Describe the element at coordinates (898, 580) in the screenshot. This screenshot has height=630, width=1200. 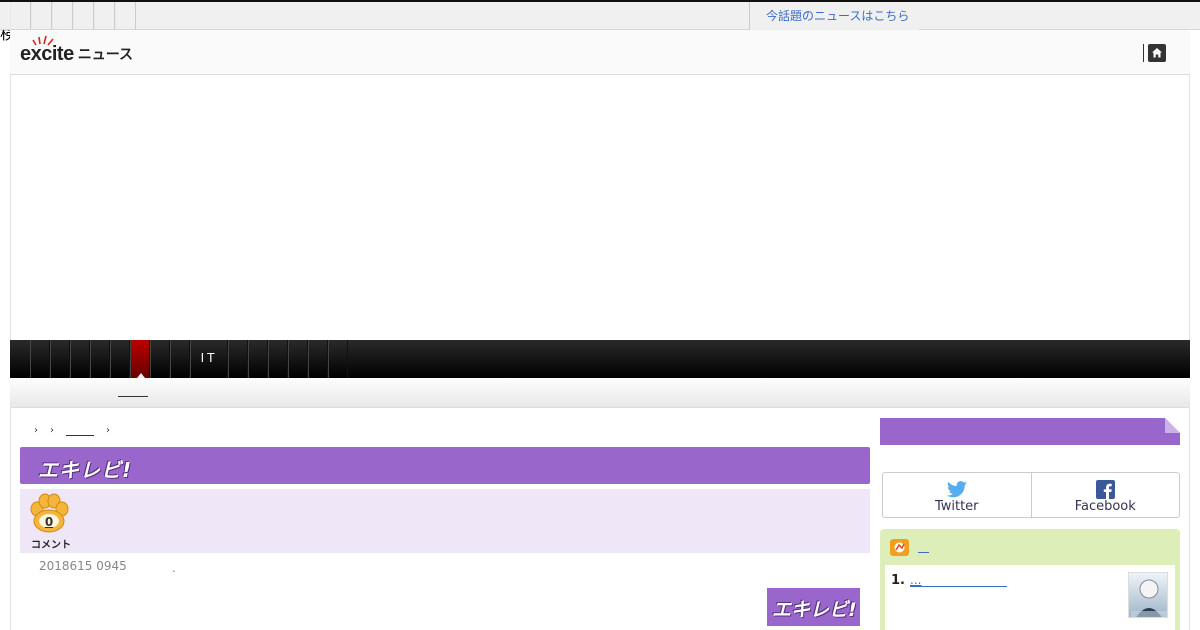
I see `ranking-number: 1.` at that location.